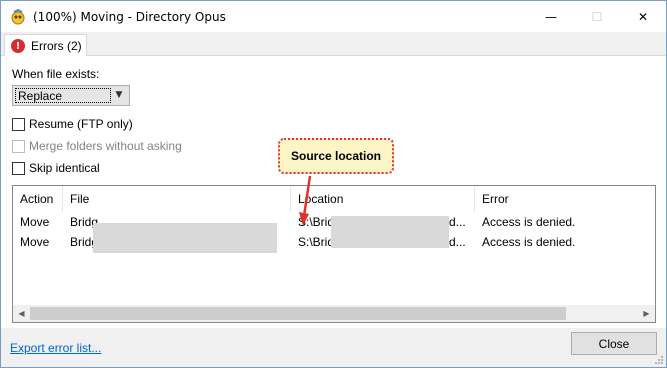 The width and height of the screenshot is (667, 368). What do you see at coordinates (305, 200) in the screenshot?
I see `callout-arrow-icon` at bounding box center [305, 200].